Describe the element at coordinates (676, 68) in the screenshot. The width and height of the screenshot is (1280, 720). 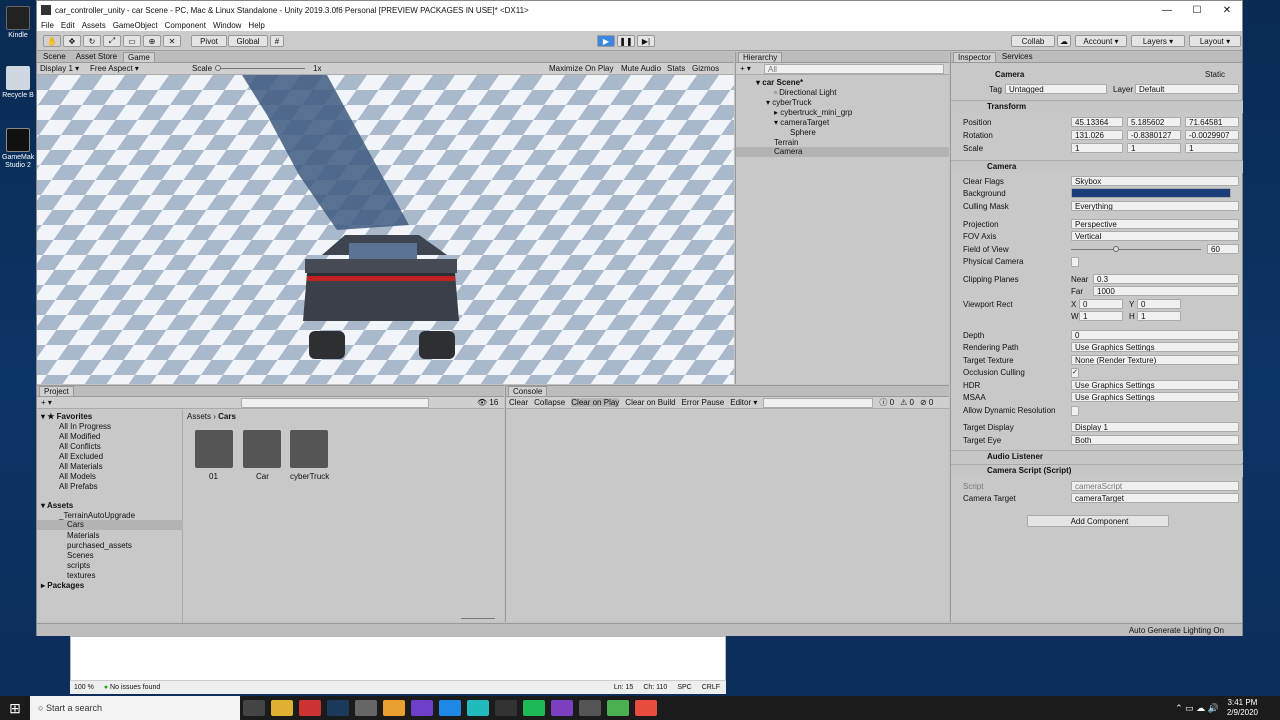
I see `stats-toggle: Stats` at that location.